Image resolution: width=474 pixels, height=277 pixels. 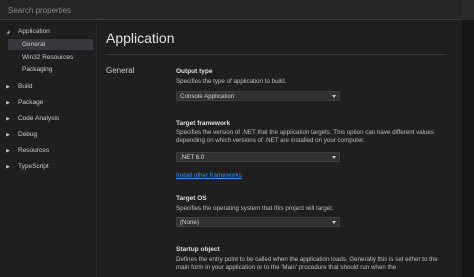 I want to click on target-framework-value: .NET 6.0, so click(x=192, y=157).